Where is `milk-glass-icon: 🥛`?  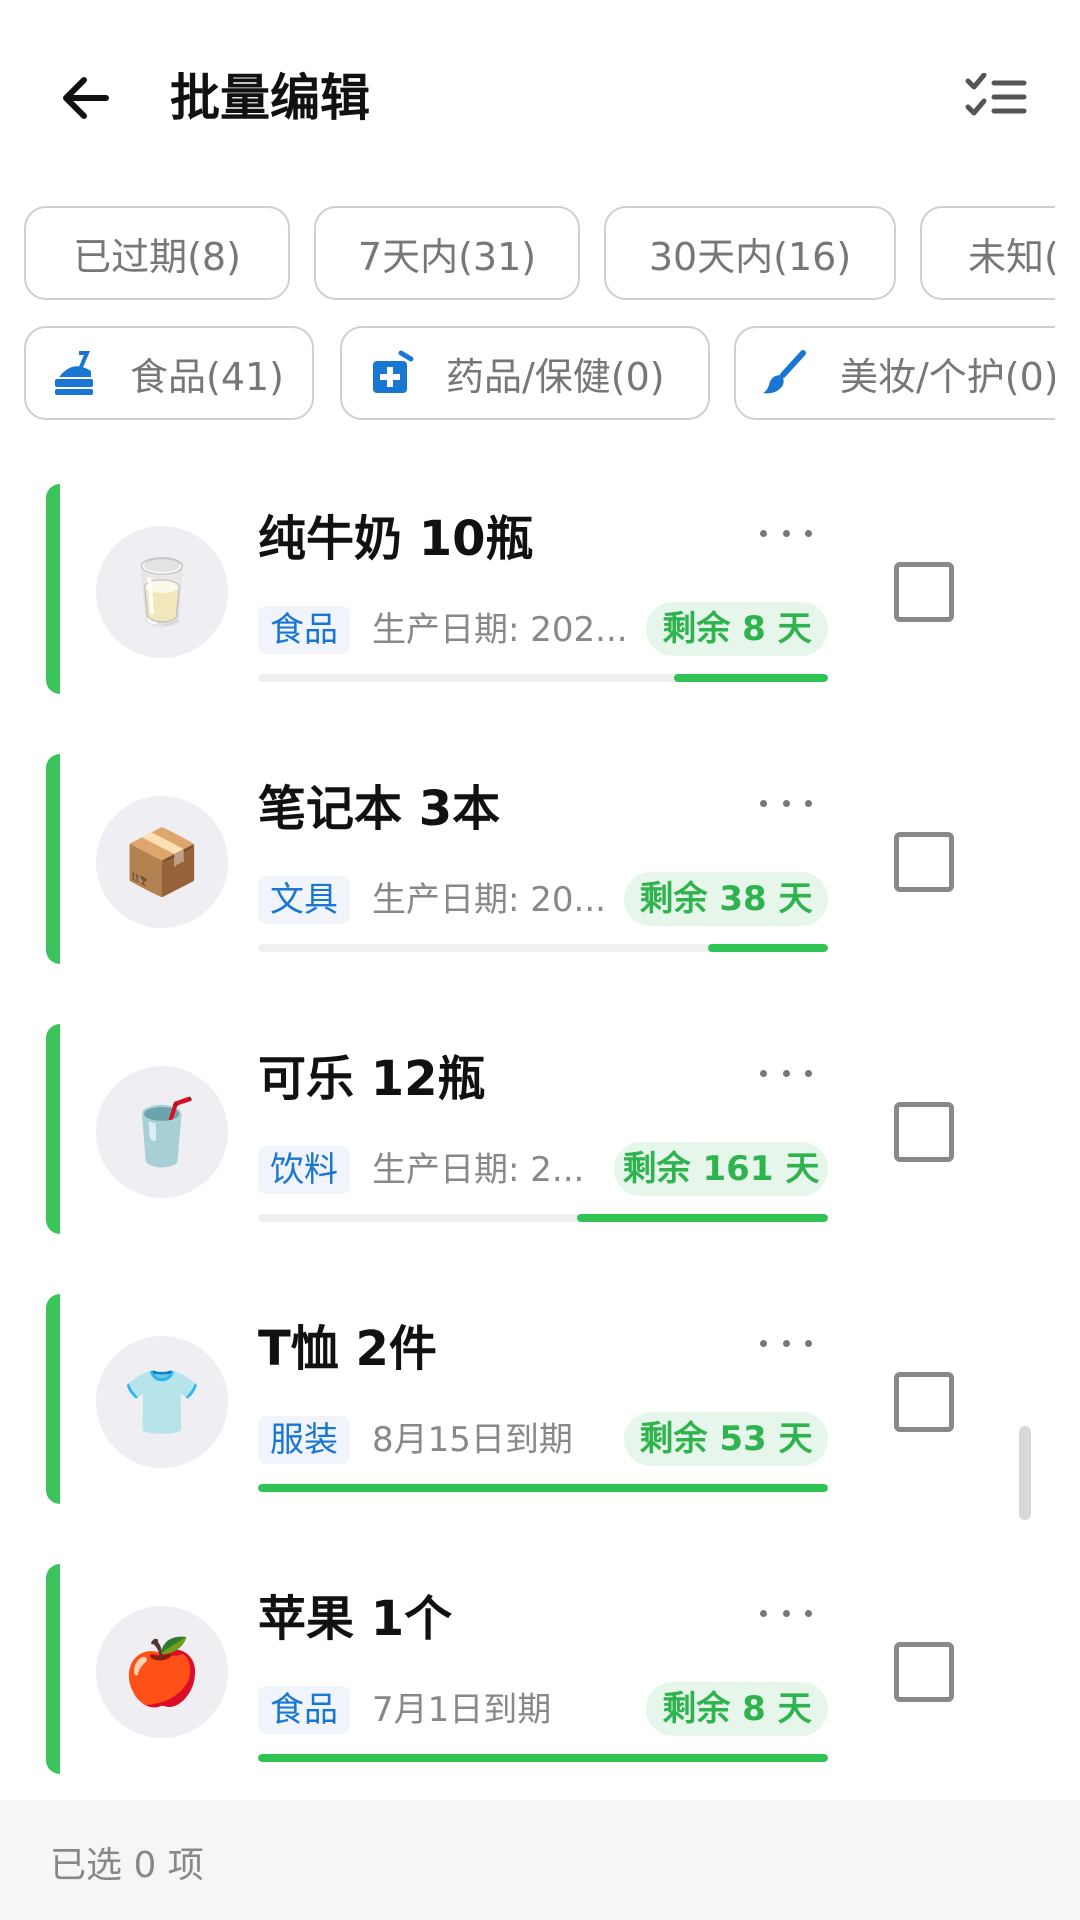 milk-glass-icon: 🥛 is located at coordinates (162, 592).